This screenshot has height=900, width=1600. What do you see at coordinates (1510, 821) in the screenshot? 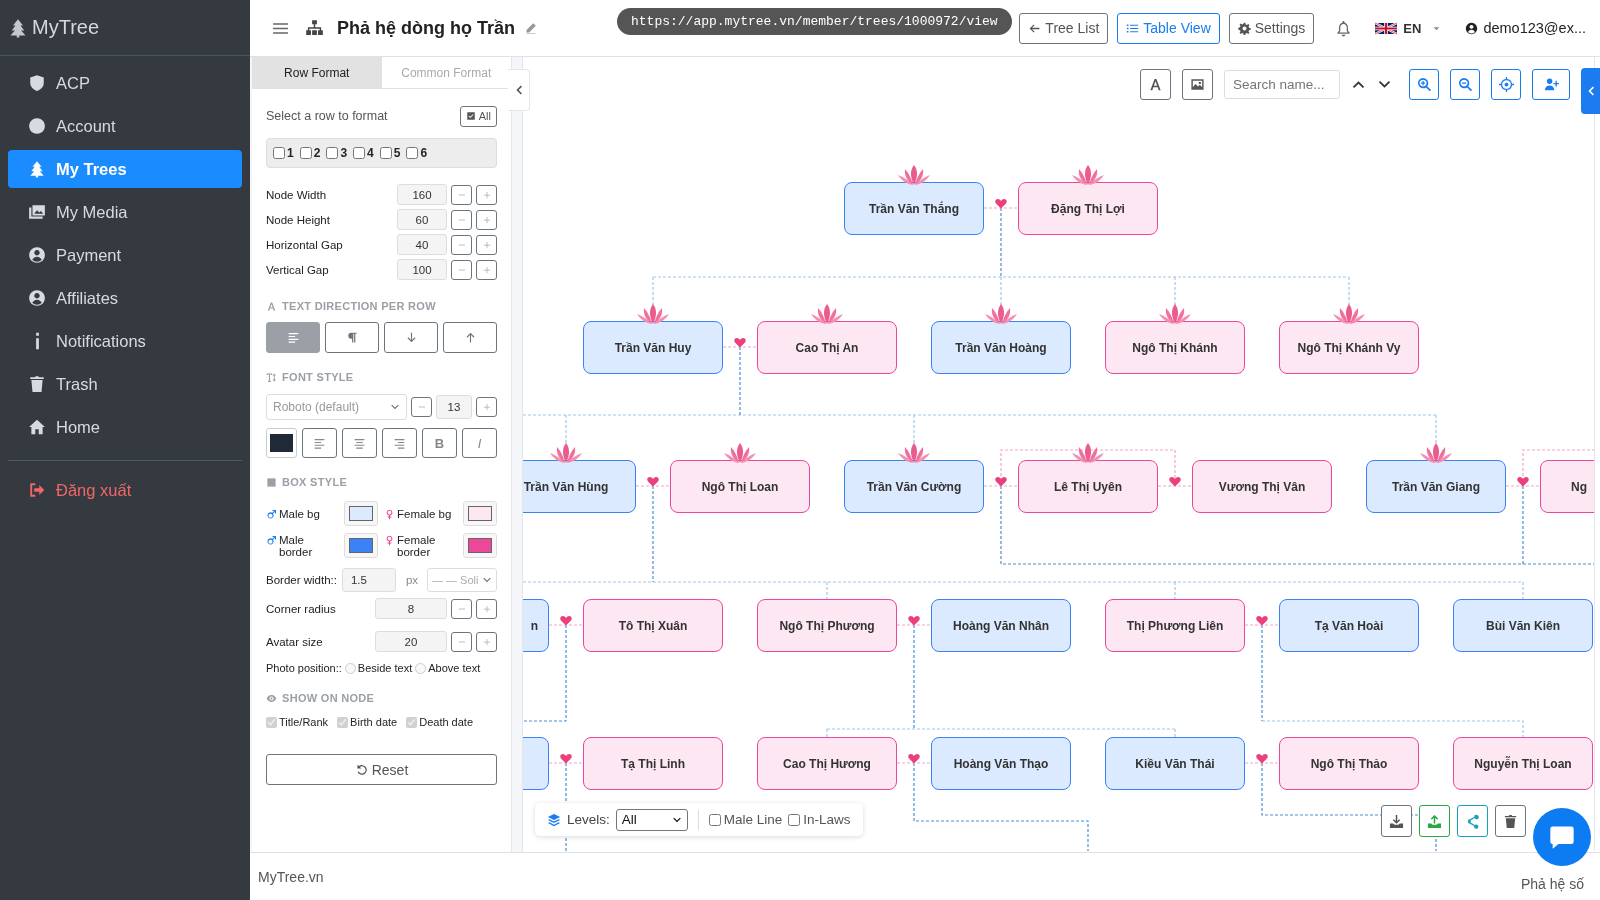
I see `delete-button` at bounding box center [1510, 821].